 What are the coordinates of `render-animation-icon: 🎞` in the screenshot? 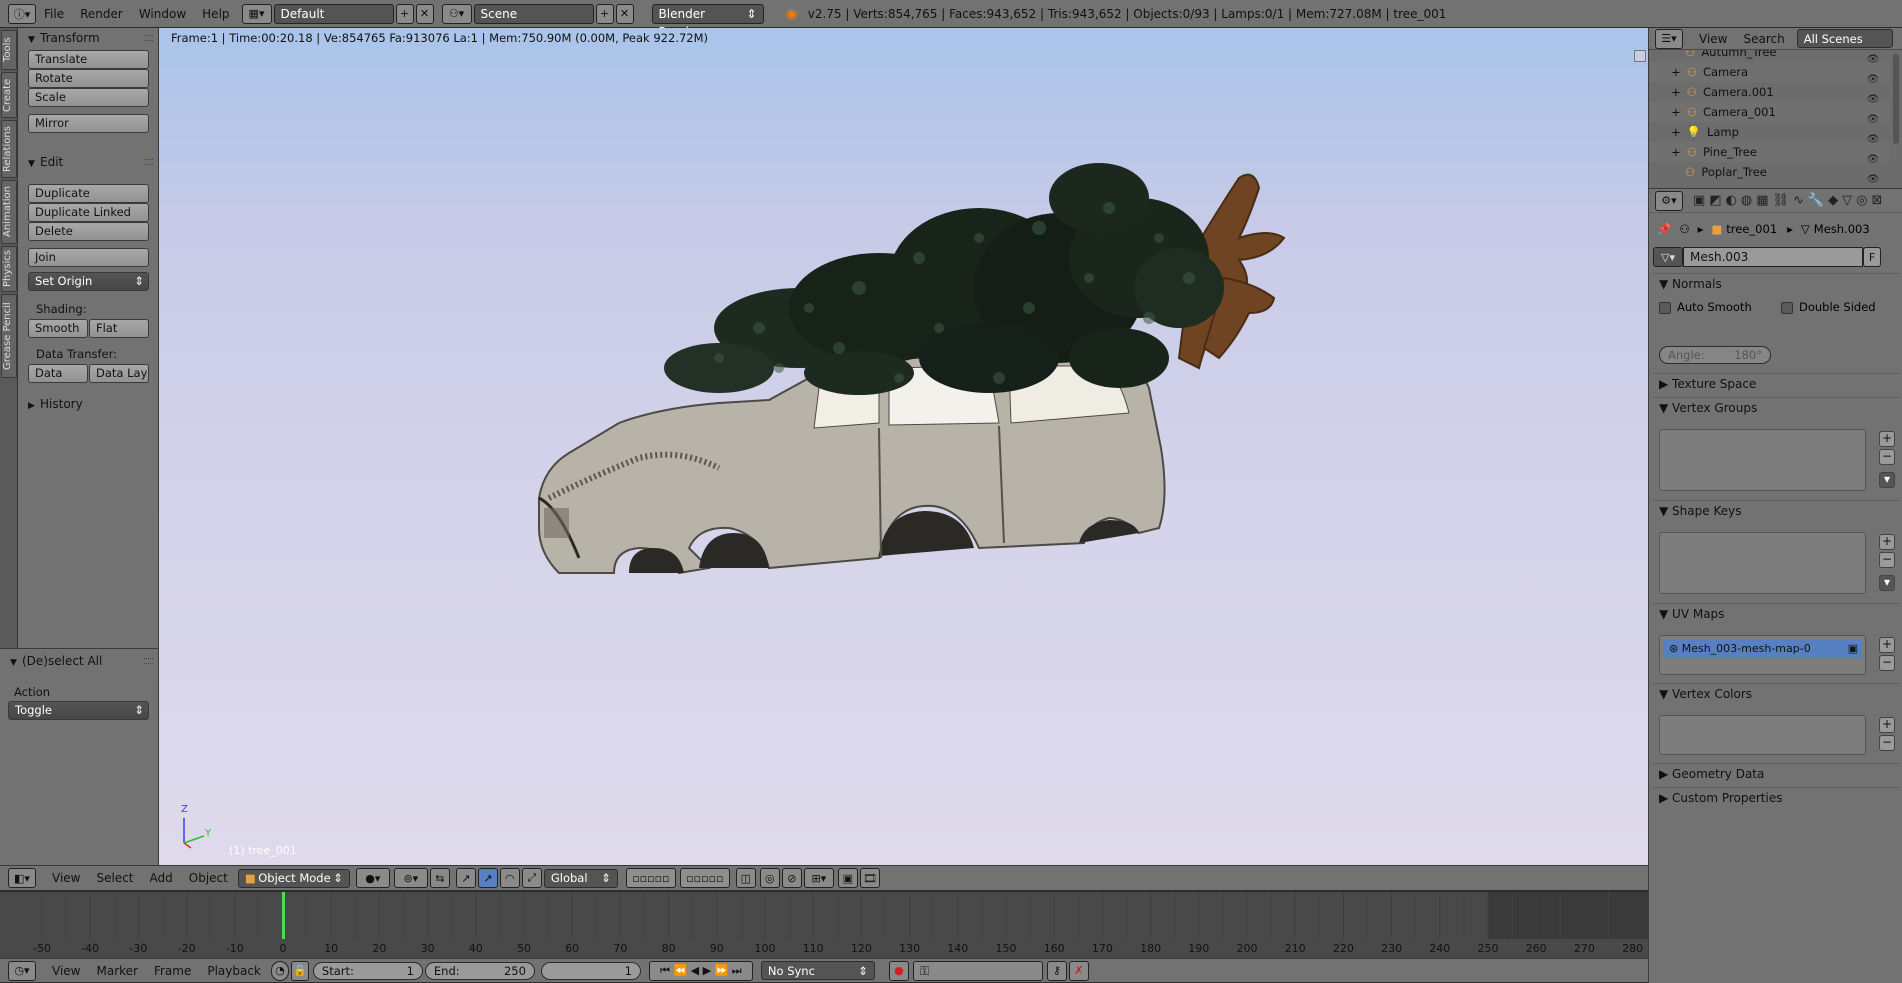 It's located at (869, 878).